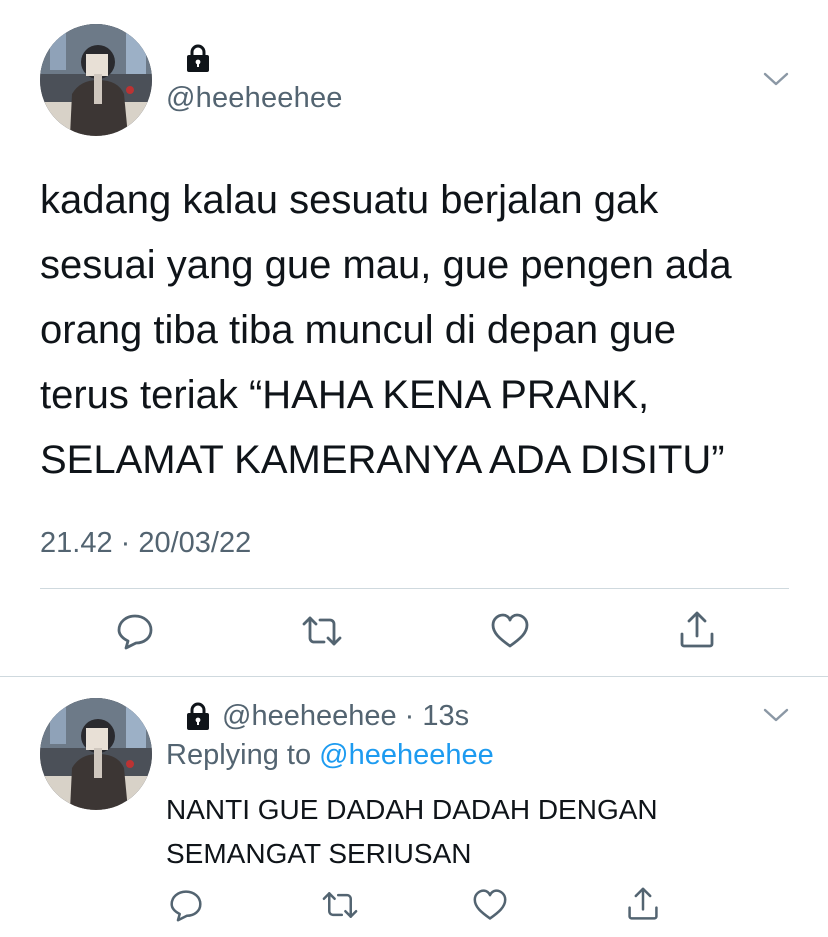  Describe the element at coordinates (406, 755) in the screenshot. I see `mention-link: @heeheehee` at that location.